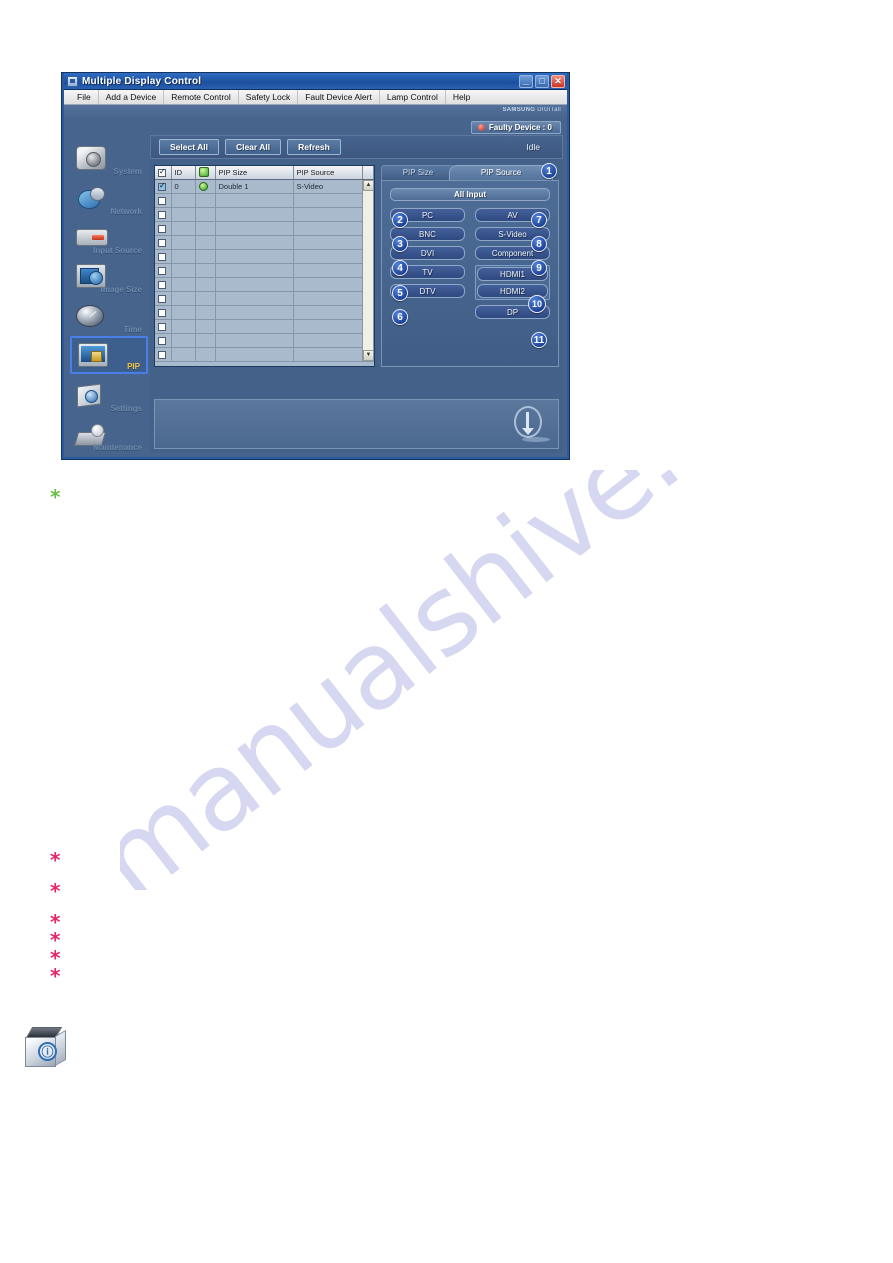  I want to click on callout-5: 5, so click(400, 293).